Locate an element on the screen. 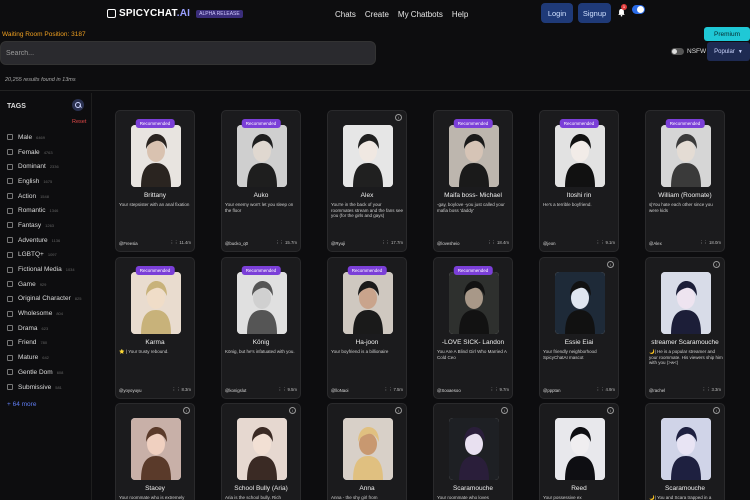 The image size is (750, 500). tag-item: Female 4763 is located at coordinates (44, 152).